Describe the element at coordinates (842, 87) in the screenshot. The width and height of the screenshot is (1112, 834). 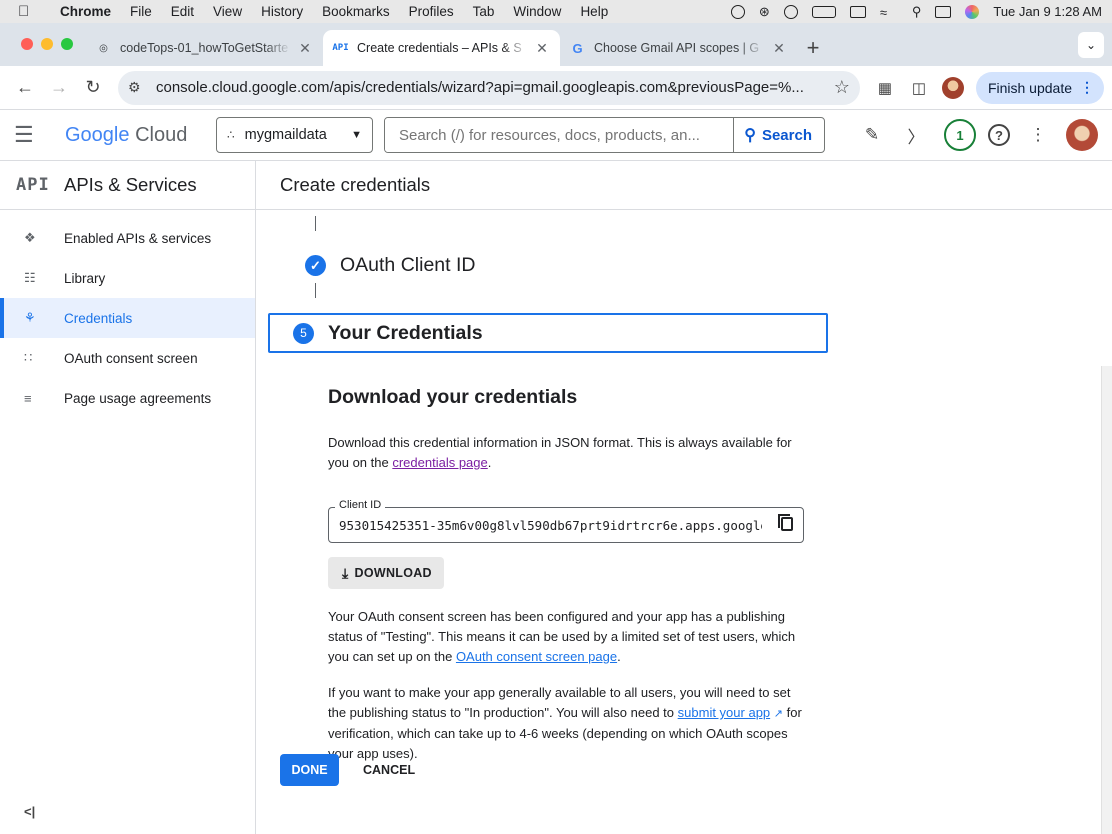
I see `bookmark-star-icon: ☆` at that location.